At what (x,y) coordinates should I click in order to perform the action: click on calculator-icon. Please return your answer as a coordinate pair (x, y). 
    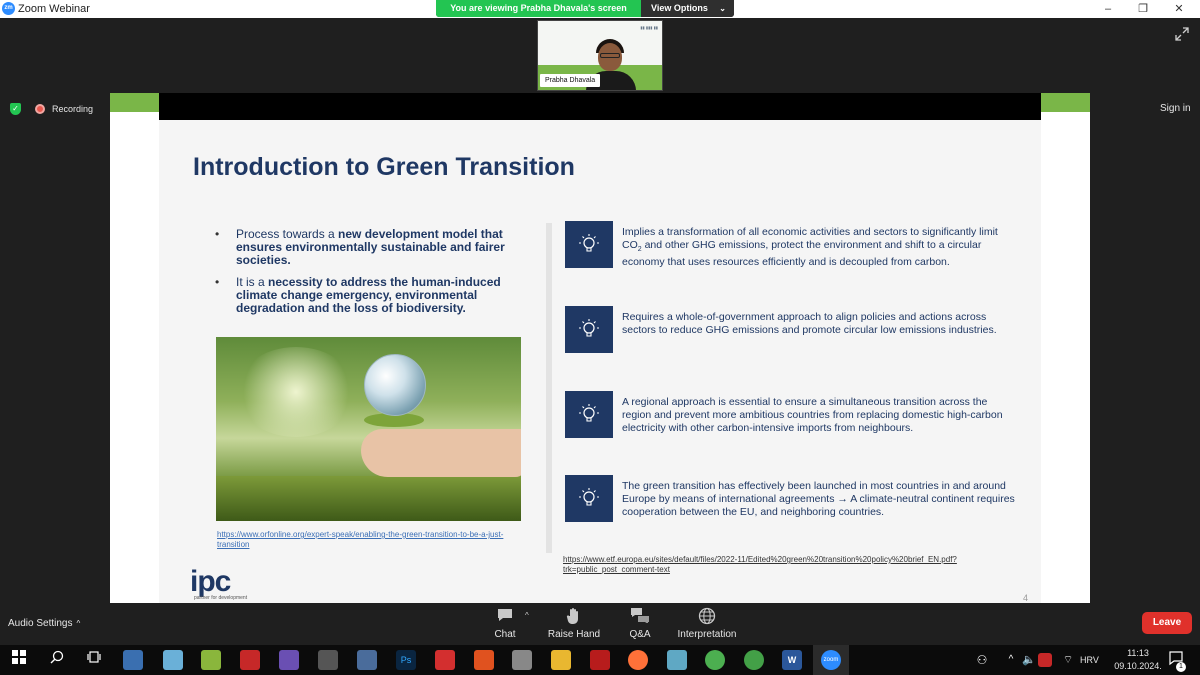
    Looking at the image, I should click on (522, 660).